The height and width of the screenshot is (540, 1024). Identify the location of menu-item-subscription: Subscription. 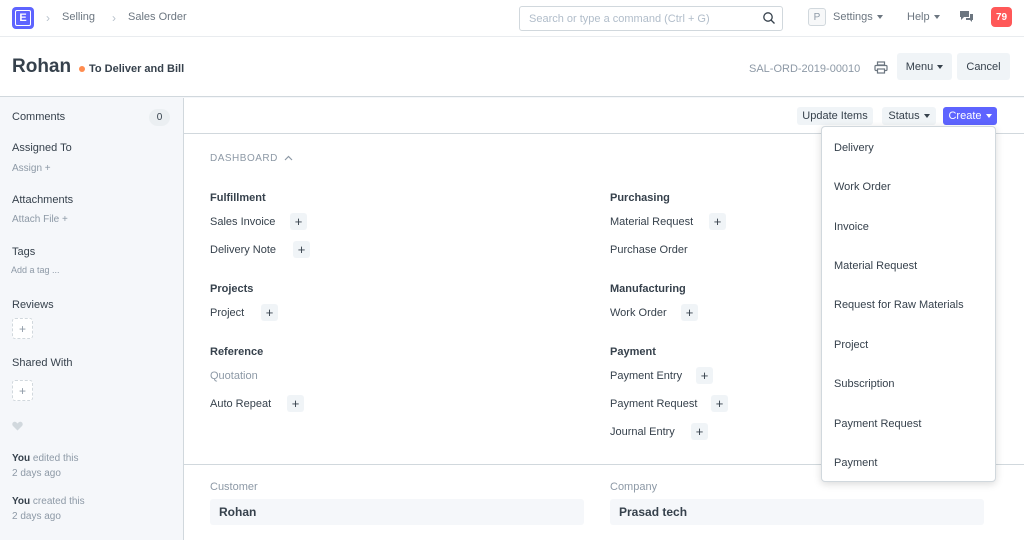
(864, 384).